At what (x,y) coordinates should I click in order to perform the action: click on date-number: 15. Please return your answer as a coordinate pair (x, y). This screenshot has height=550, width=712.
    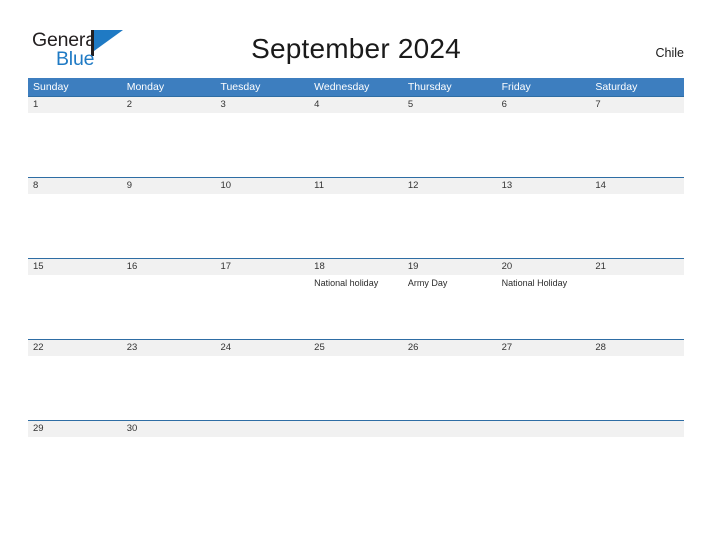
    Looking at the image, I should click on (75, 267).